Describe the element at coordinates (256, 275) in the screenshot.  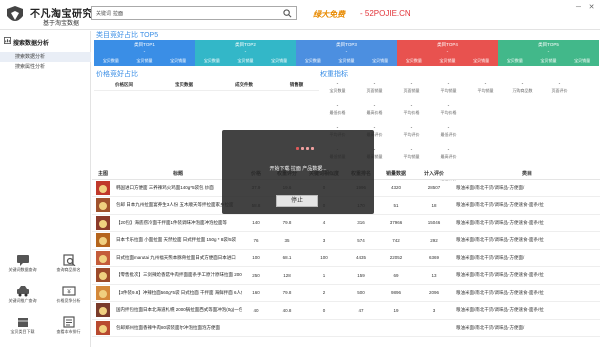
I see `cell-price: 250` at that location.